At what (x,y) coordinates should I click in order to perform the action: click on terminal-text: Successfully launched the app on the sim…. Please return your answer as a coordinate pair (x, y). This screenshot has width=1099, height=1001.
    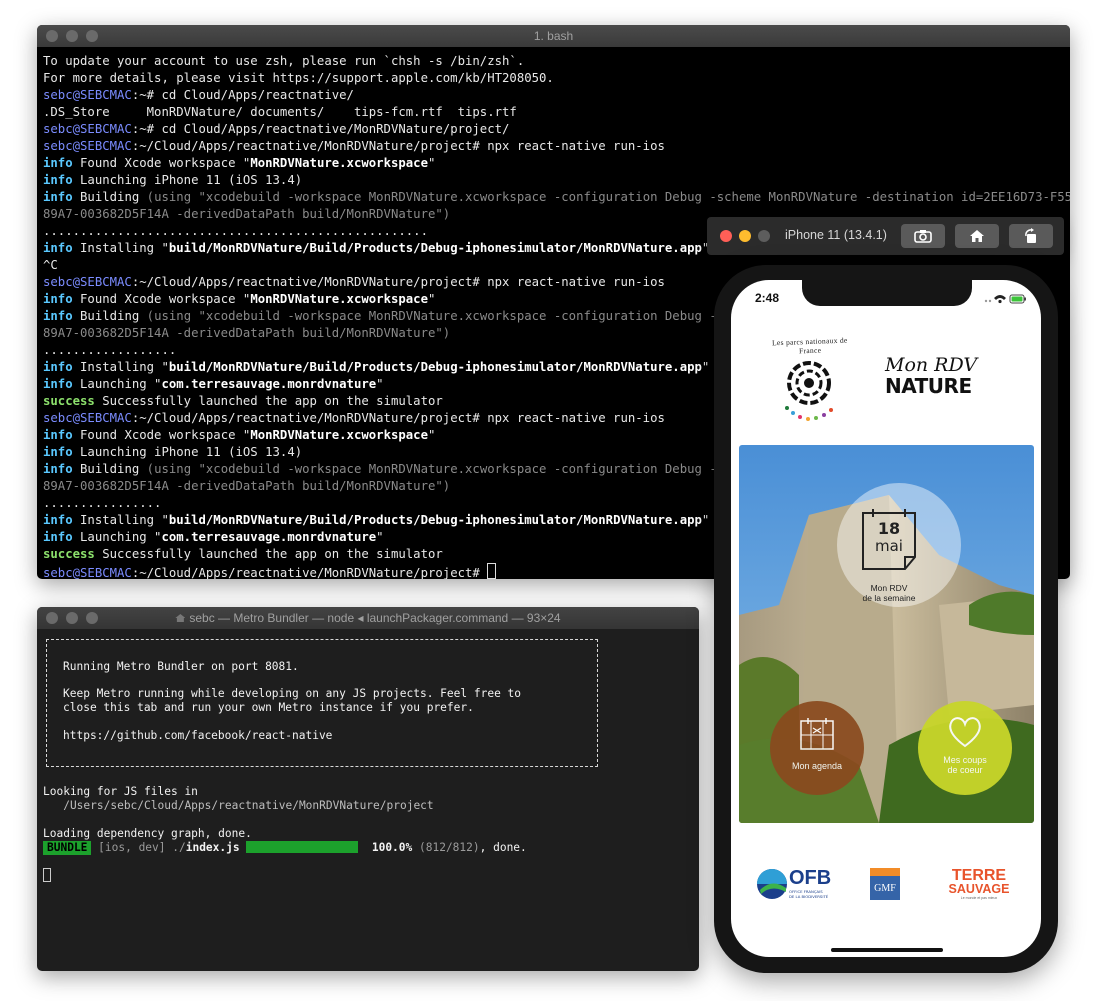
    Looking at the image, I should click on (268, 554).